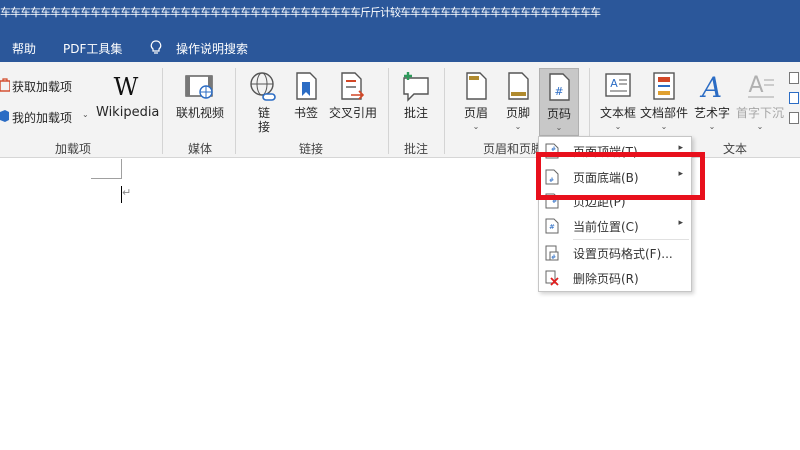 This screenshot has height=450, width=800. I want to click on link-label-line1: 链, so click(263, 113).